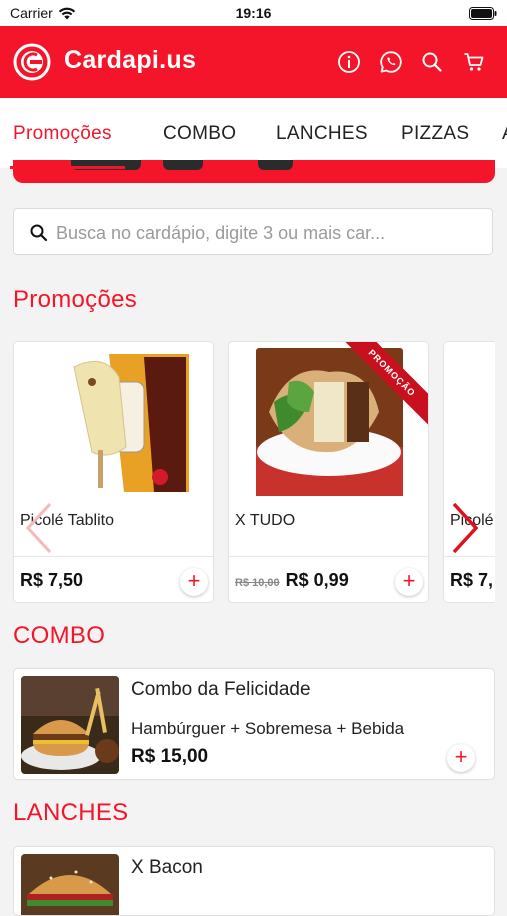 The width and height of the screenshot is (507, 916). What do you see at coordinates (483, 13) in the screenshot?
I see `battery-icon` at bounding box center [483, 13].